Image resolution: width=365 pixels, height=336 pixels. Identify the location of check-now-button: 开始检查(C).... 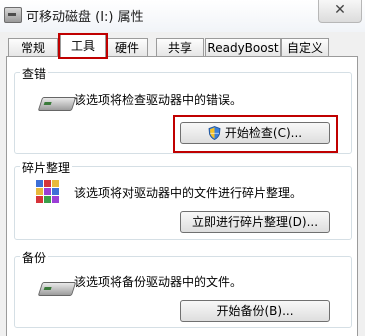
(255, 133).